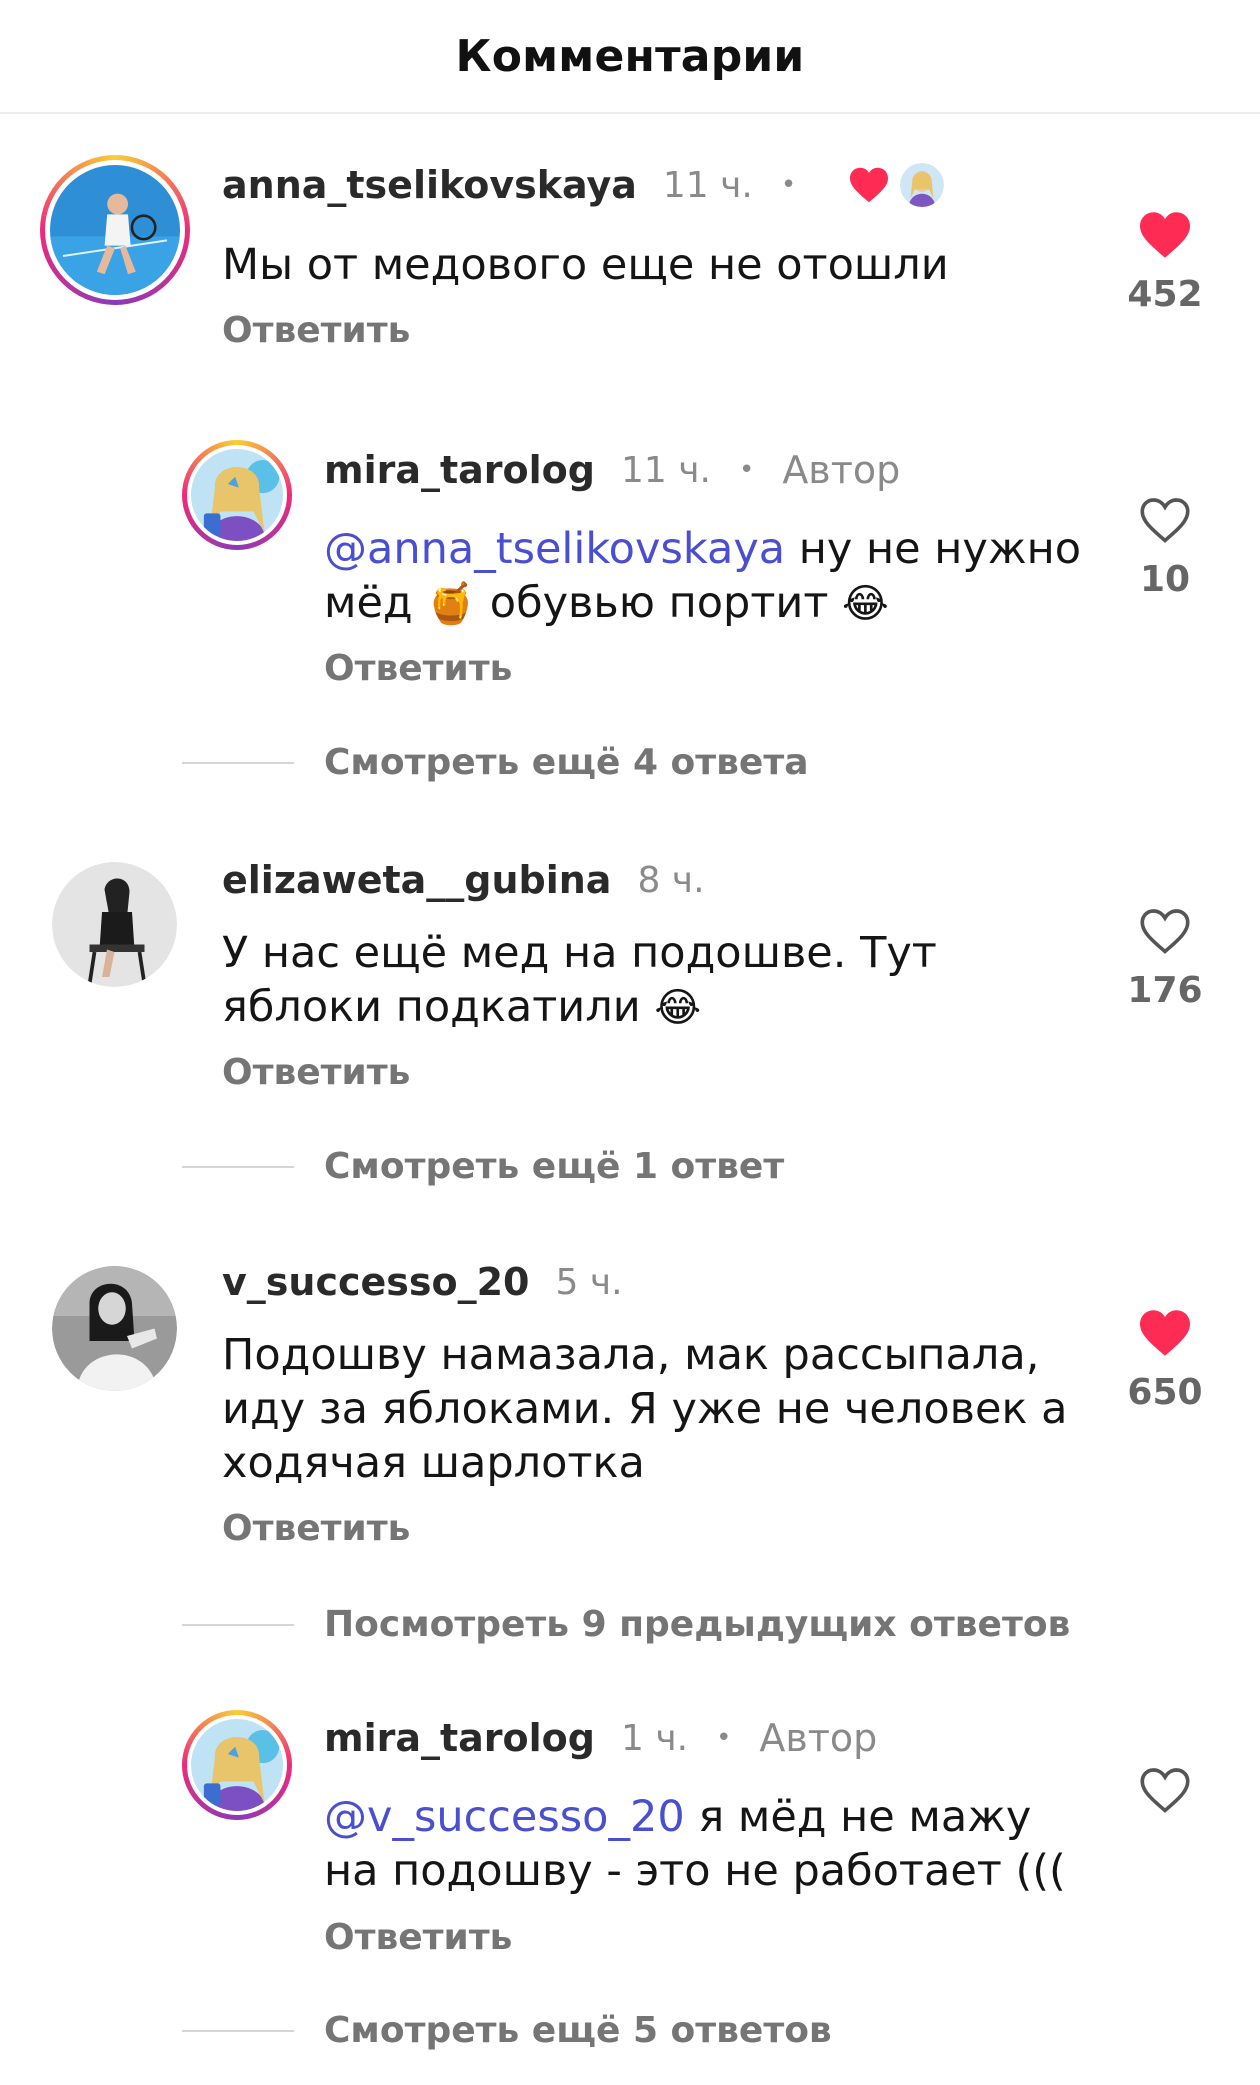 This screenshot has height=2085, width=1260. I want to click on like-count: 452, so click(1165, 294).